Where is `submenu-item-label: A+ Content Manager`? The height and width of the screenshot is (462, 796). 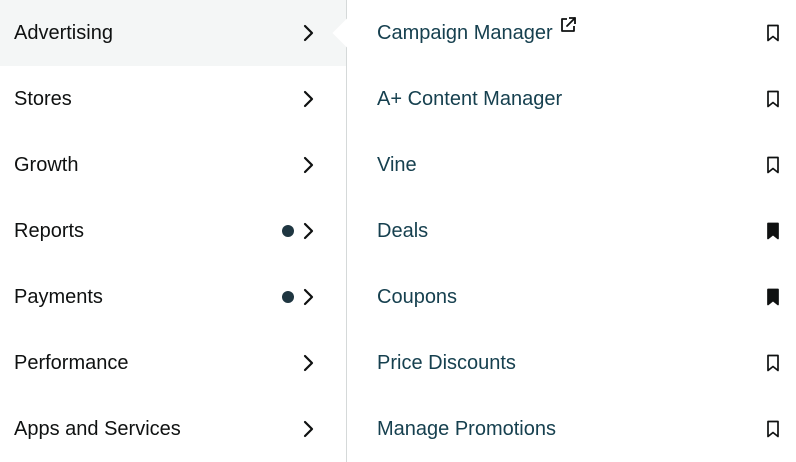
submenu-item-label: A+ Content Manager is located at coordinates (470, 98).